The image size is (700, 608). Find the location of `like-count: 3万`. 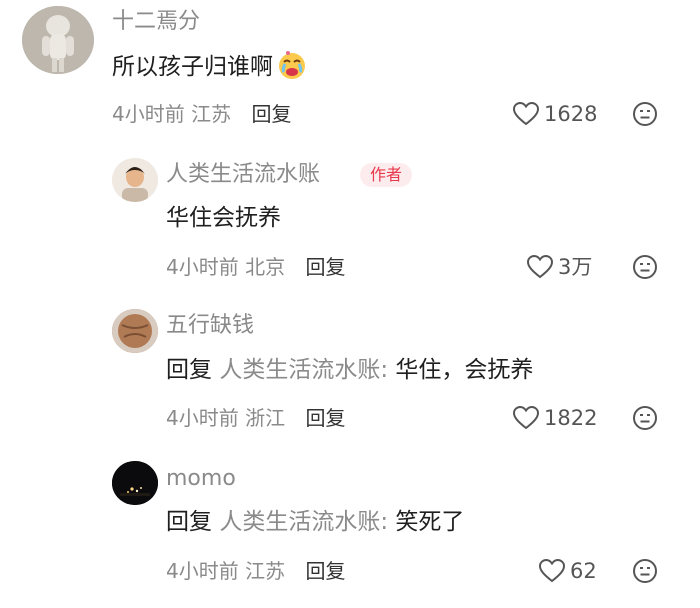

like-count: 3万 is located at coordinates (575, 267).